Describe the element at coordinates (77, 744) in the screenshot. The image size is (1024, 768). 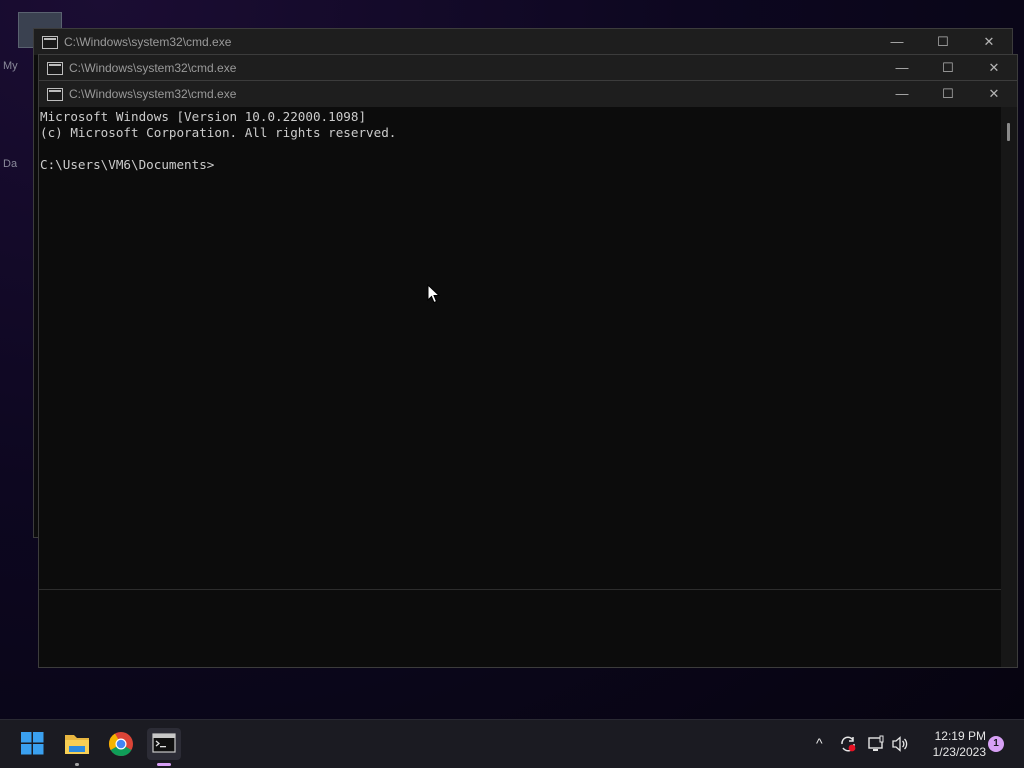
I see `folder-icon` at that location.